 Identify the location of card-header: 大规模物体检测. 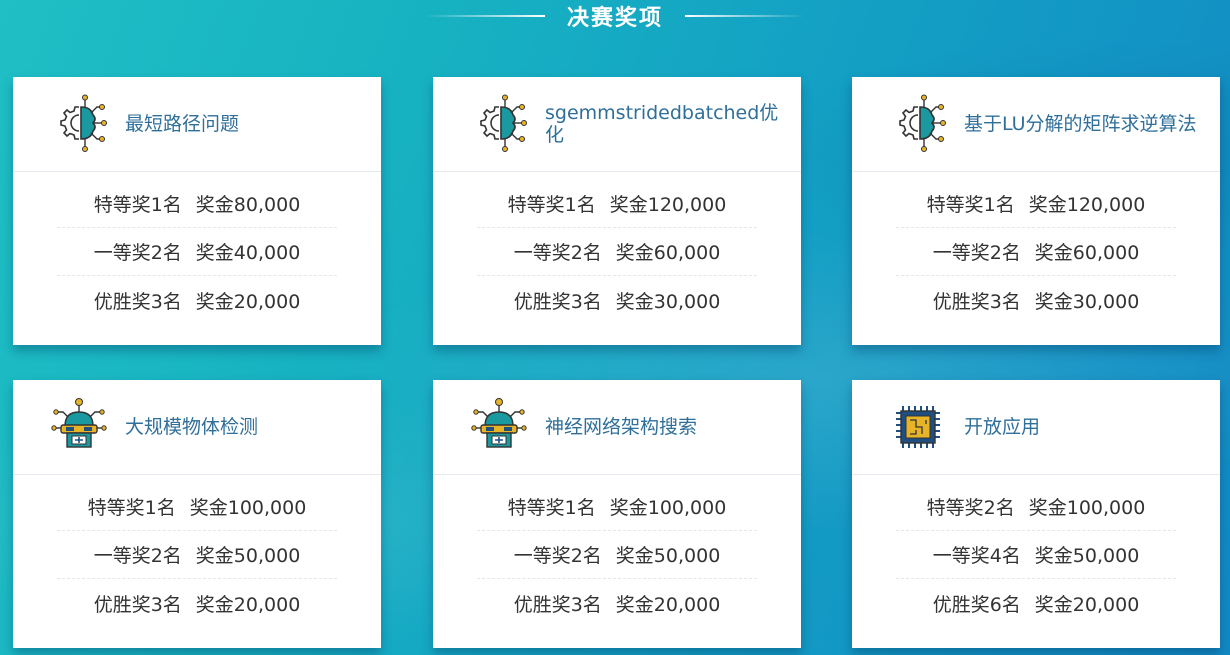
(197, 427).